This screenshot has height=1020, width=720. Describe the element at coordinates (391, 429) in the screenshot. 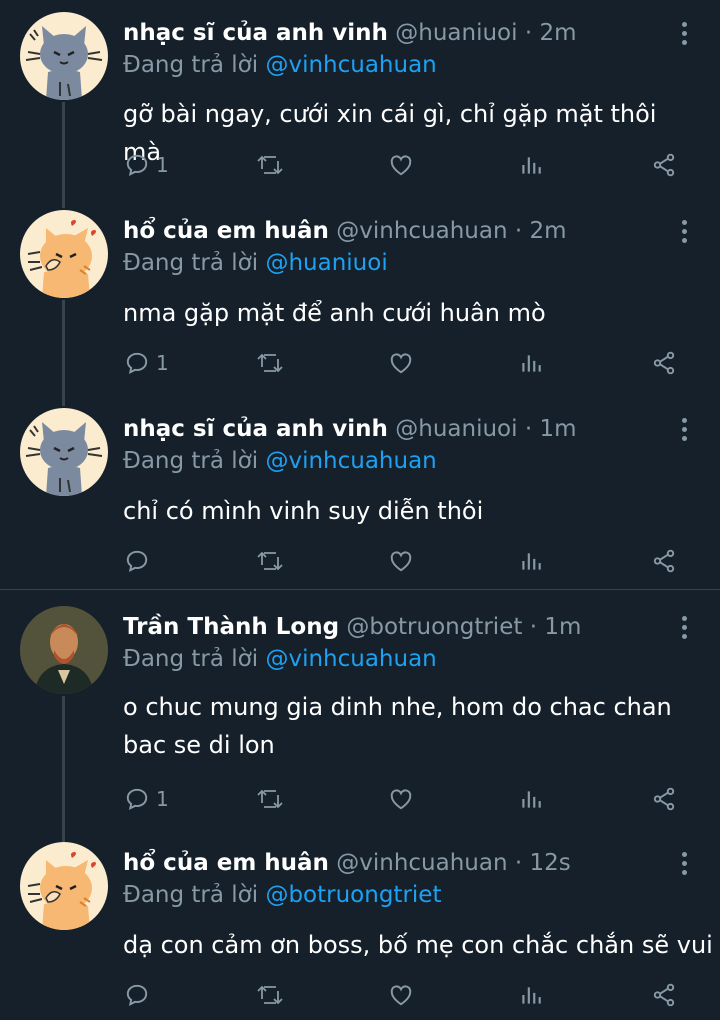

I see `tweet-header: nhạc sĩ của anh vinh @huaniuoi · 1m` at that location.